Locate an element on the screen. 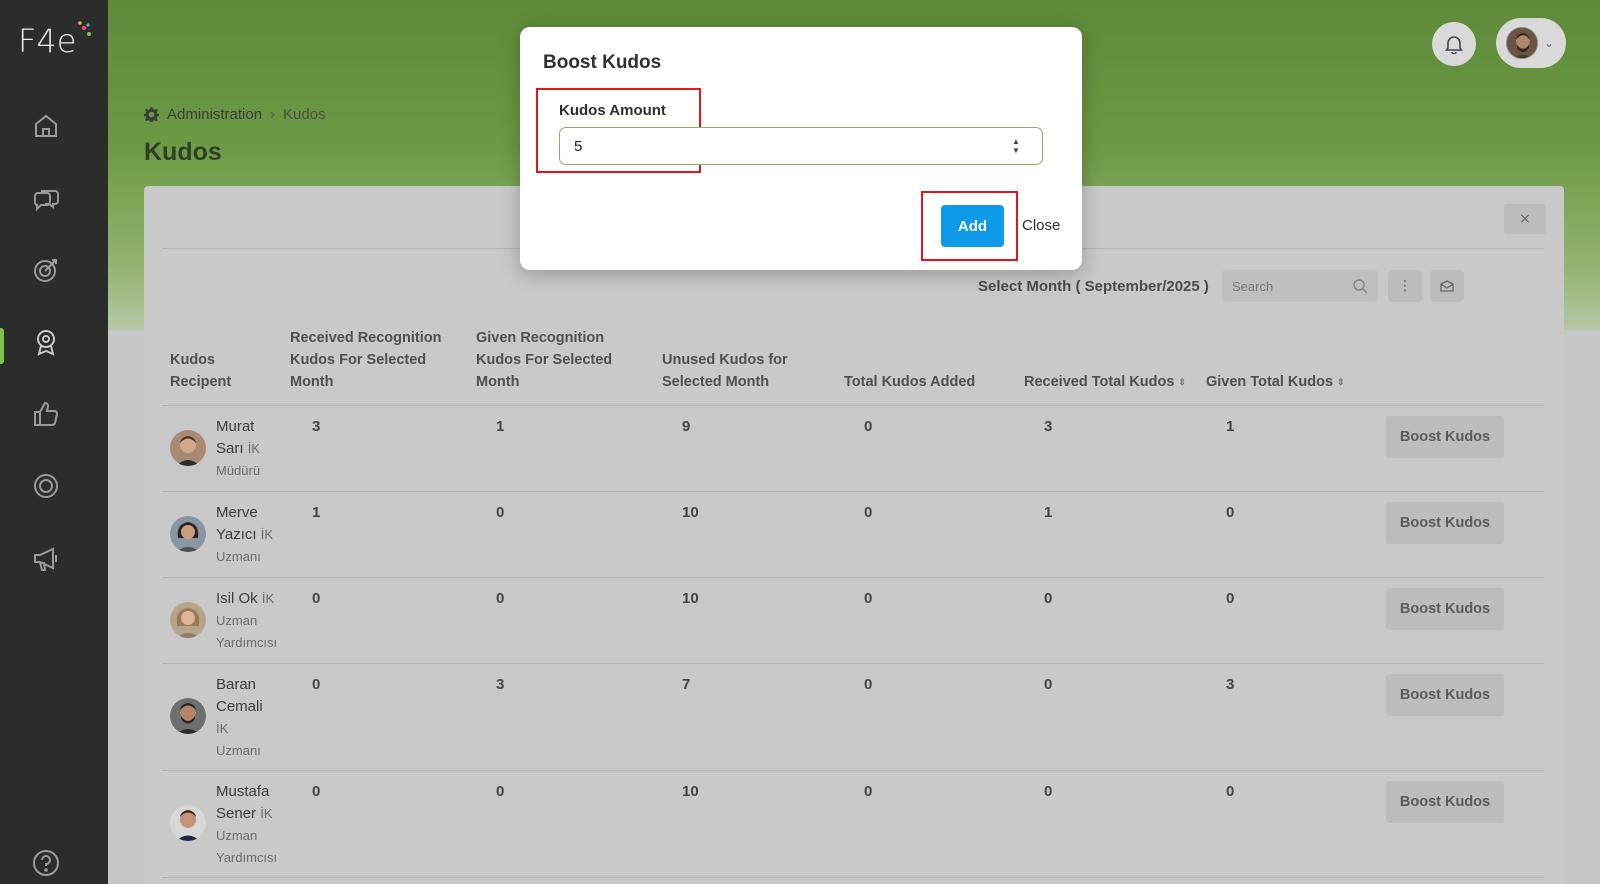  app-logo: F4e is located at coordinates (55, 39).